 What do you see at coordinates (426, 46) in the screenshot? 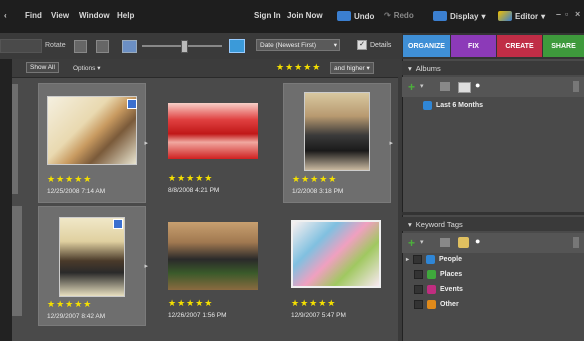
I see `tab-organize: ORGANIZE` at bounding box center [426, 46].